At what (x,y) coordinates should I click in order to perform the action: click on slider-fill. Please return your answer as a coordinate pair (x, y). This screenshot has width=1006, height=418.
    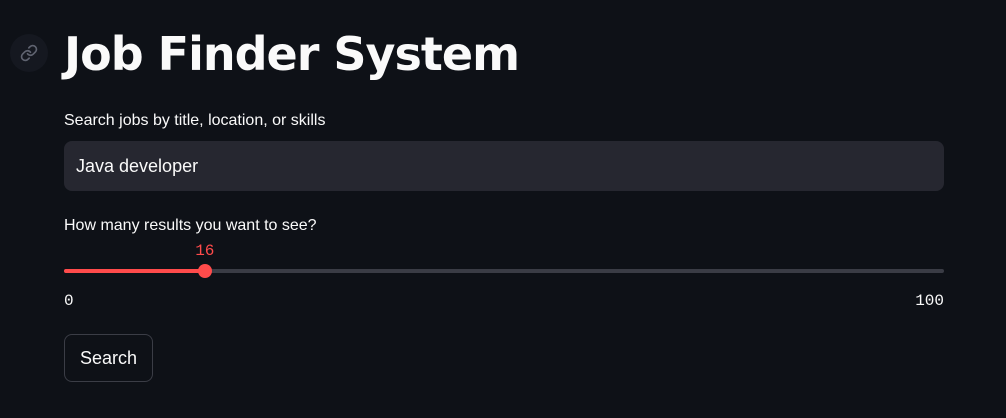
    Looking at the image, I should click on (134, 271).